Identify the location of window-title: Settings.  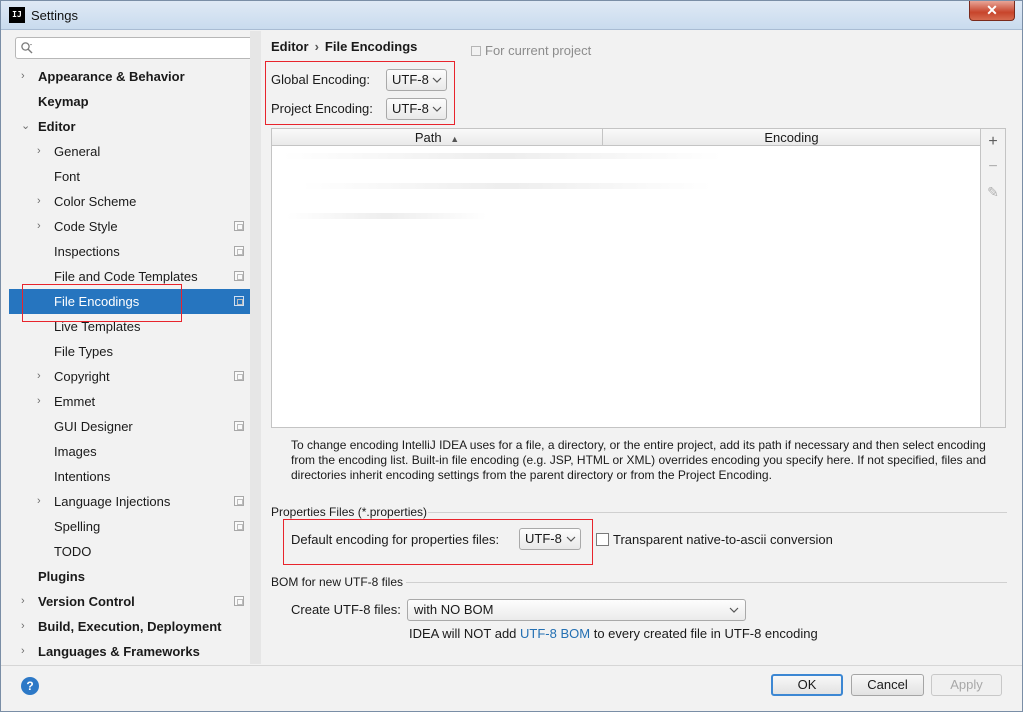
(54, 15).